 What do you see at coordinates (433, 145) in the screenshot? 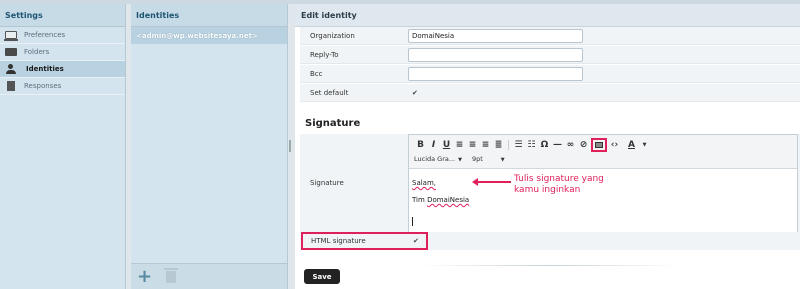
I see `italic-button: I` at bounding box center [433, 145].